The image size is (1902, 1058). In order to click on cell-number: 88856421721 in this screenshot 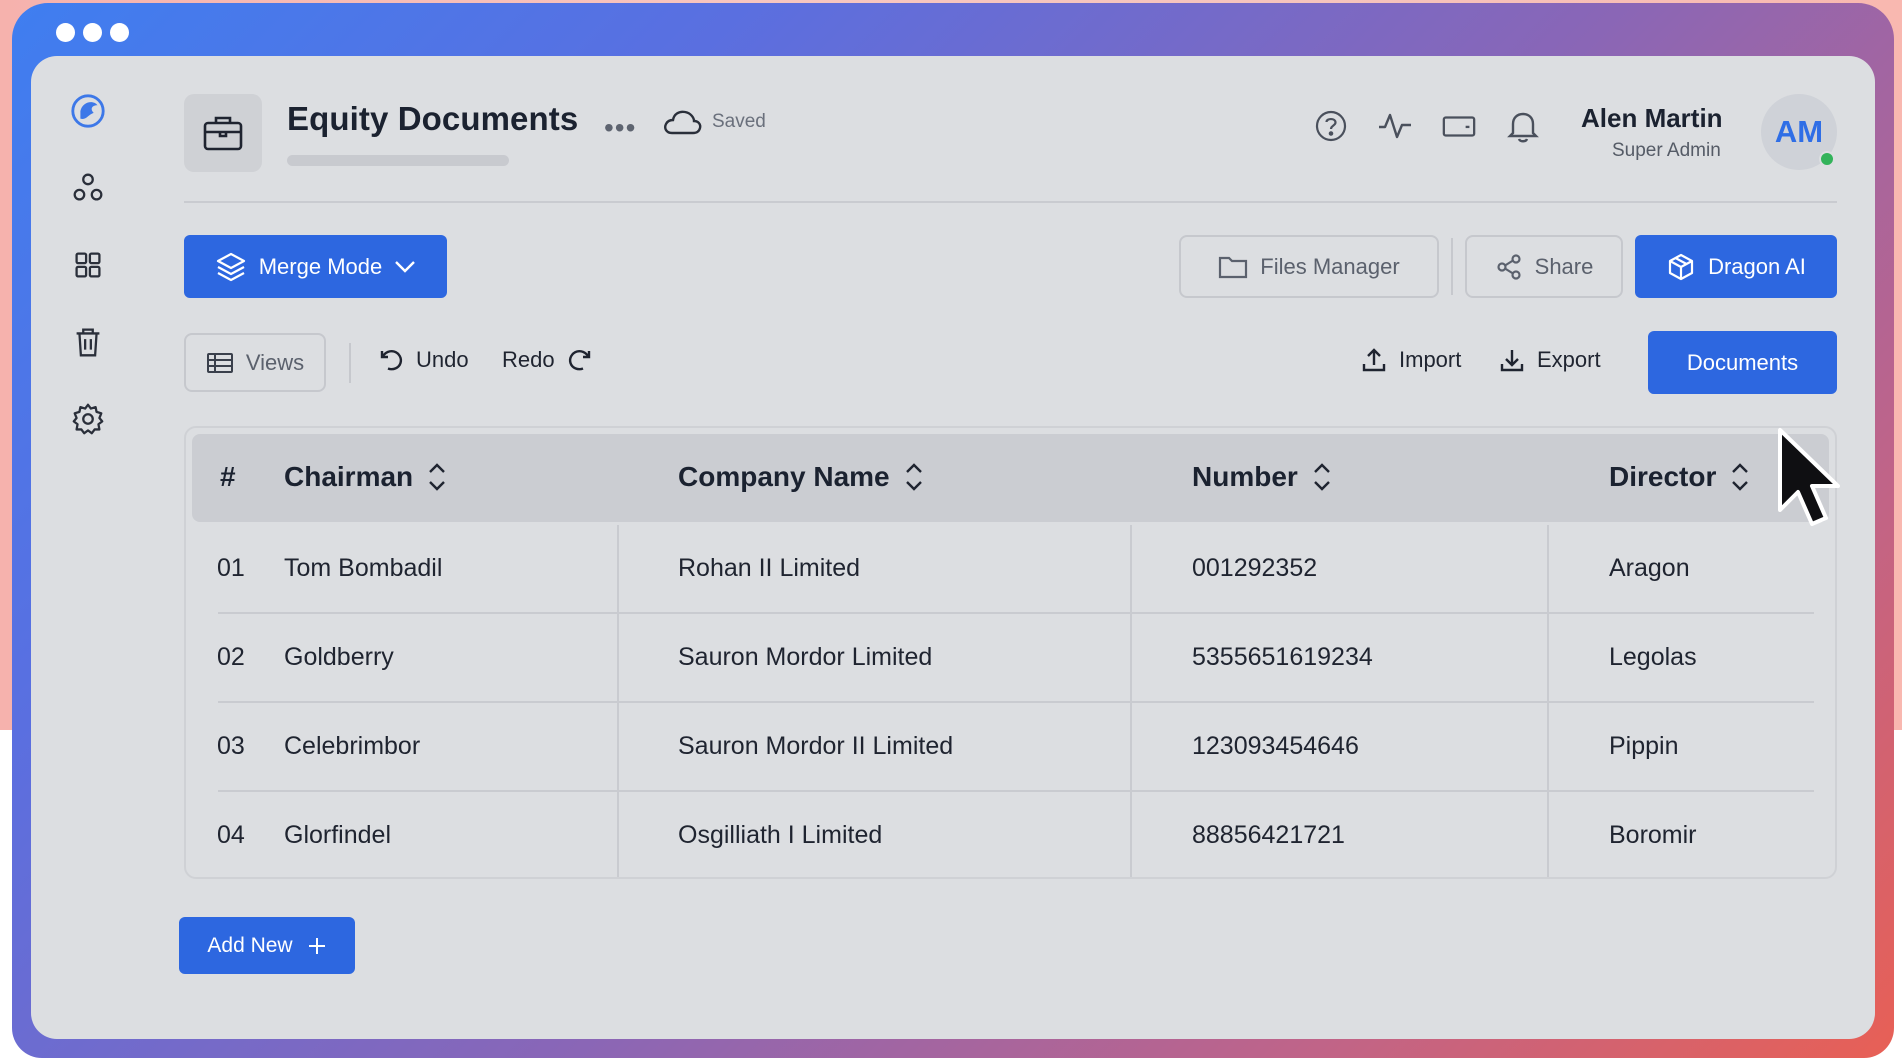, I will do `click(1268, 835)`.